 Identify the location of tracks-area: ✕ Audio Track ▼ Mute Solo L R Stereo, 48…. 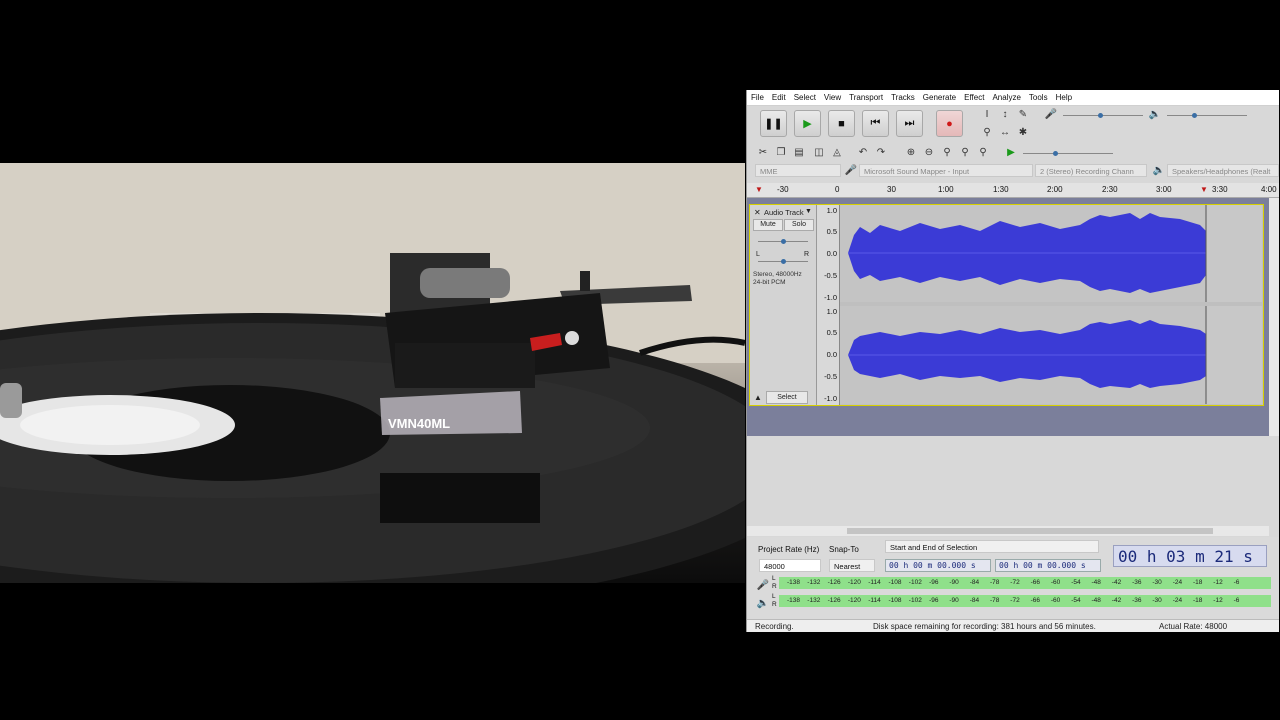
(1008, 317).